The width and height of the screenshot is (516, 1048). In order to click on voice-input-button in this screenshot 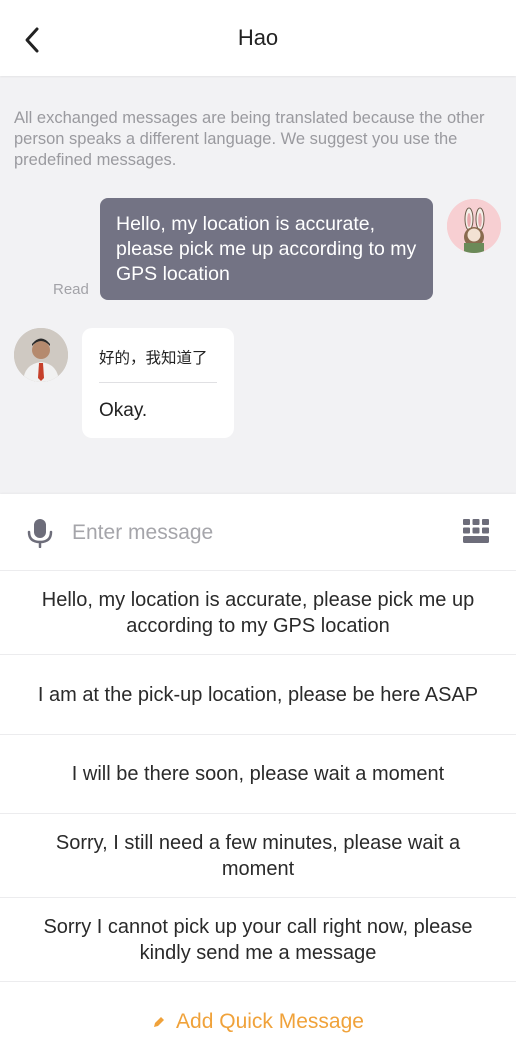, I will do `click(40, 533)`.